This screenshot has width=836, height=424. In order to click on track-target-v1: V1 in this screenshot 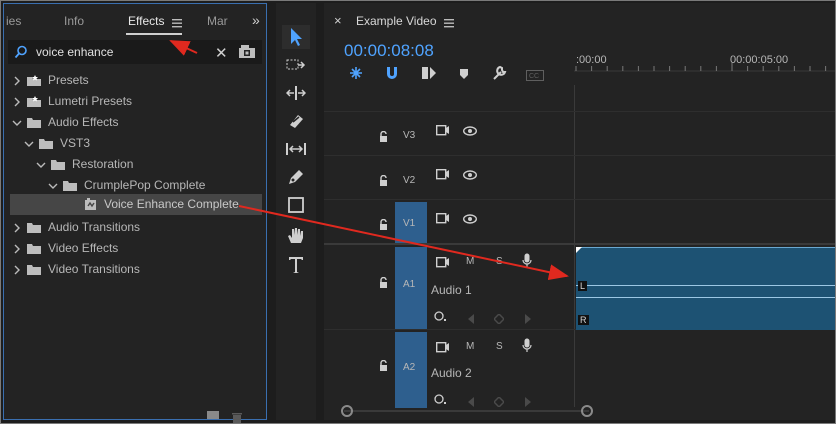, I will do `click(411, 223)`.